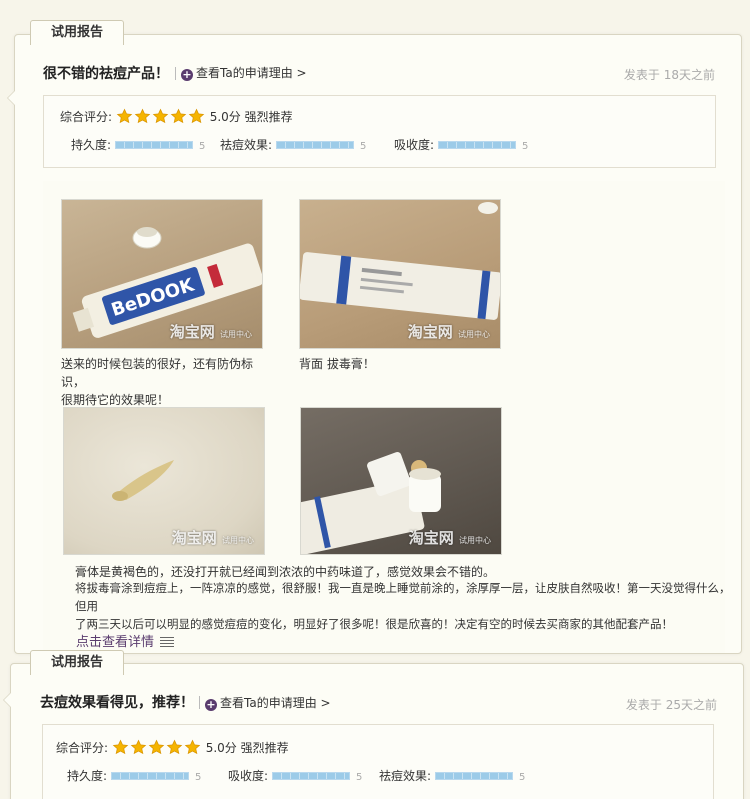  What do you see at coordinates (157, 373) in the screenshot?
I see `caption-line: 送来的时候包装的很好，还有防伪标识，` at bounding box center [157, 373].